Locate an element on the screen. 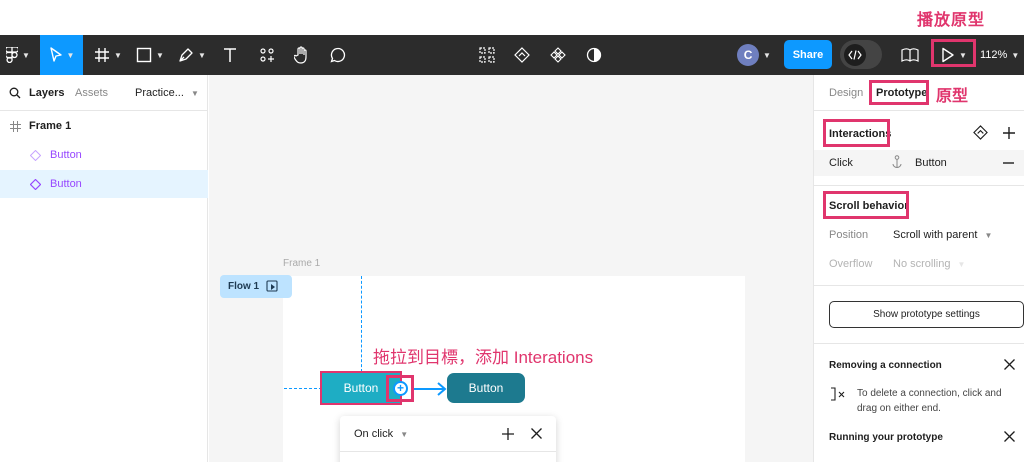 The height and width of the screenshot is (462, 1024). overflow-dropdown: No scrolling ▼ is located at coordinates (929, 264).